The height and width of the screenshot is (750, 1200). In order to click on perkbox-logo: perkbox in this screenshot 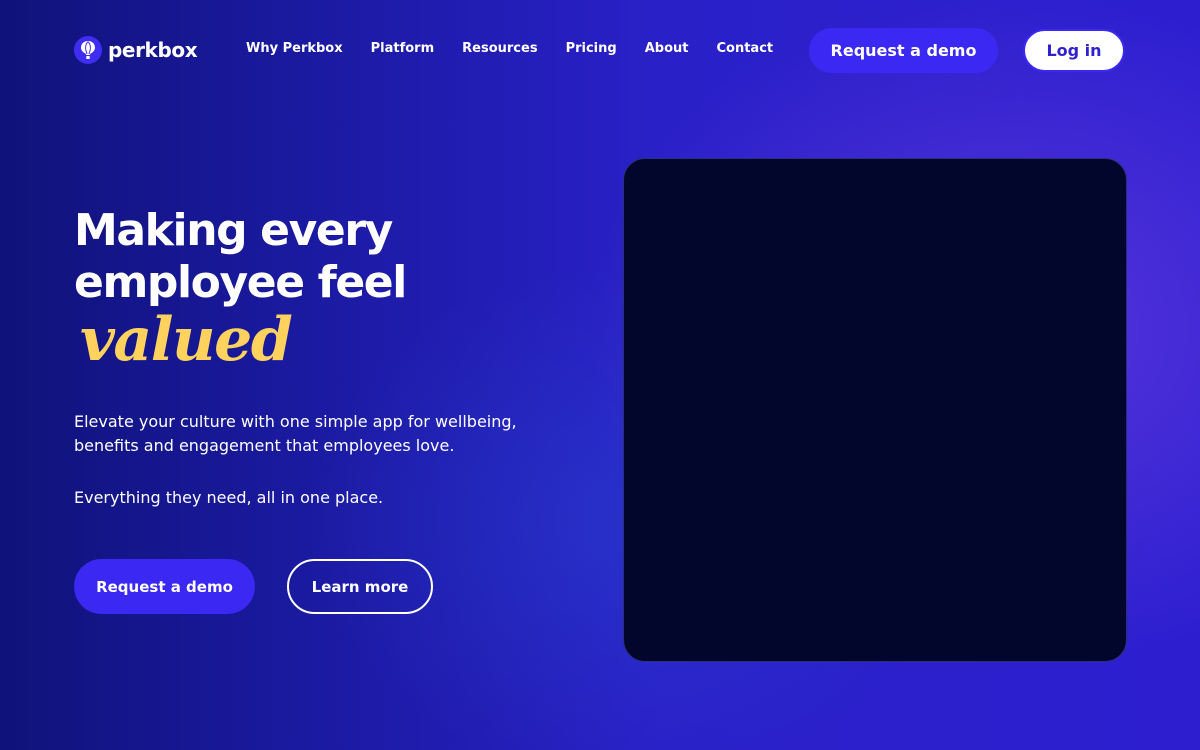, I will do `click(136, 50)`.